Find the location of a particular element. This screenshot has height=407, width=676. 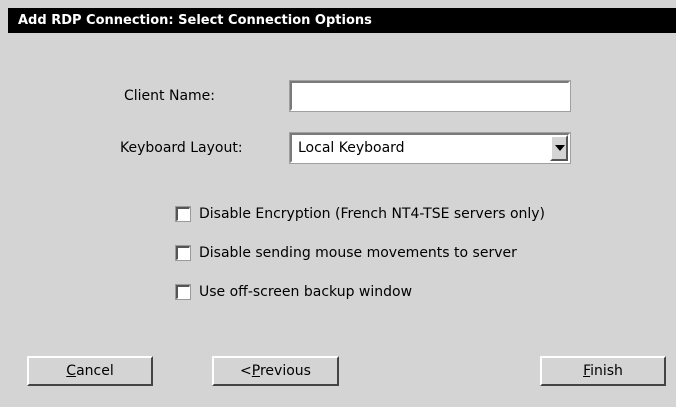

client-name-field is located at coordinates (430, 96).